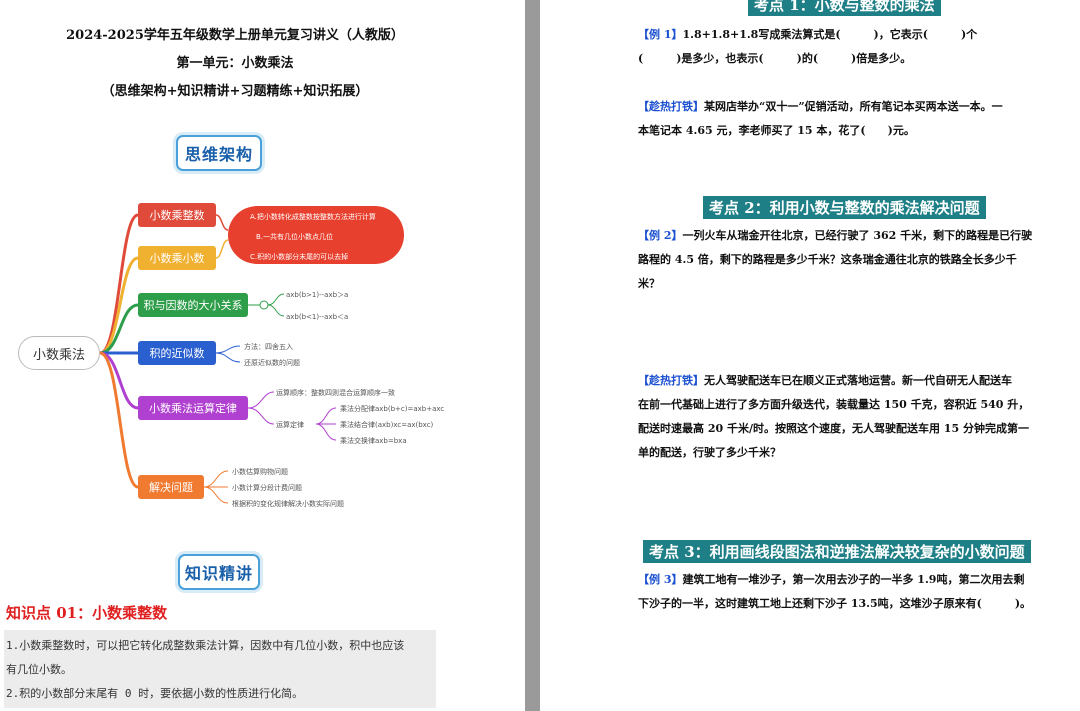  Describe the element at coordinates (268, 347) in the screenshot. I see `blue-leaf: 方法：四舍五入` at that location.